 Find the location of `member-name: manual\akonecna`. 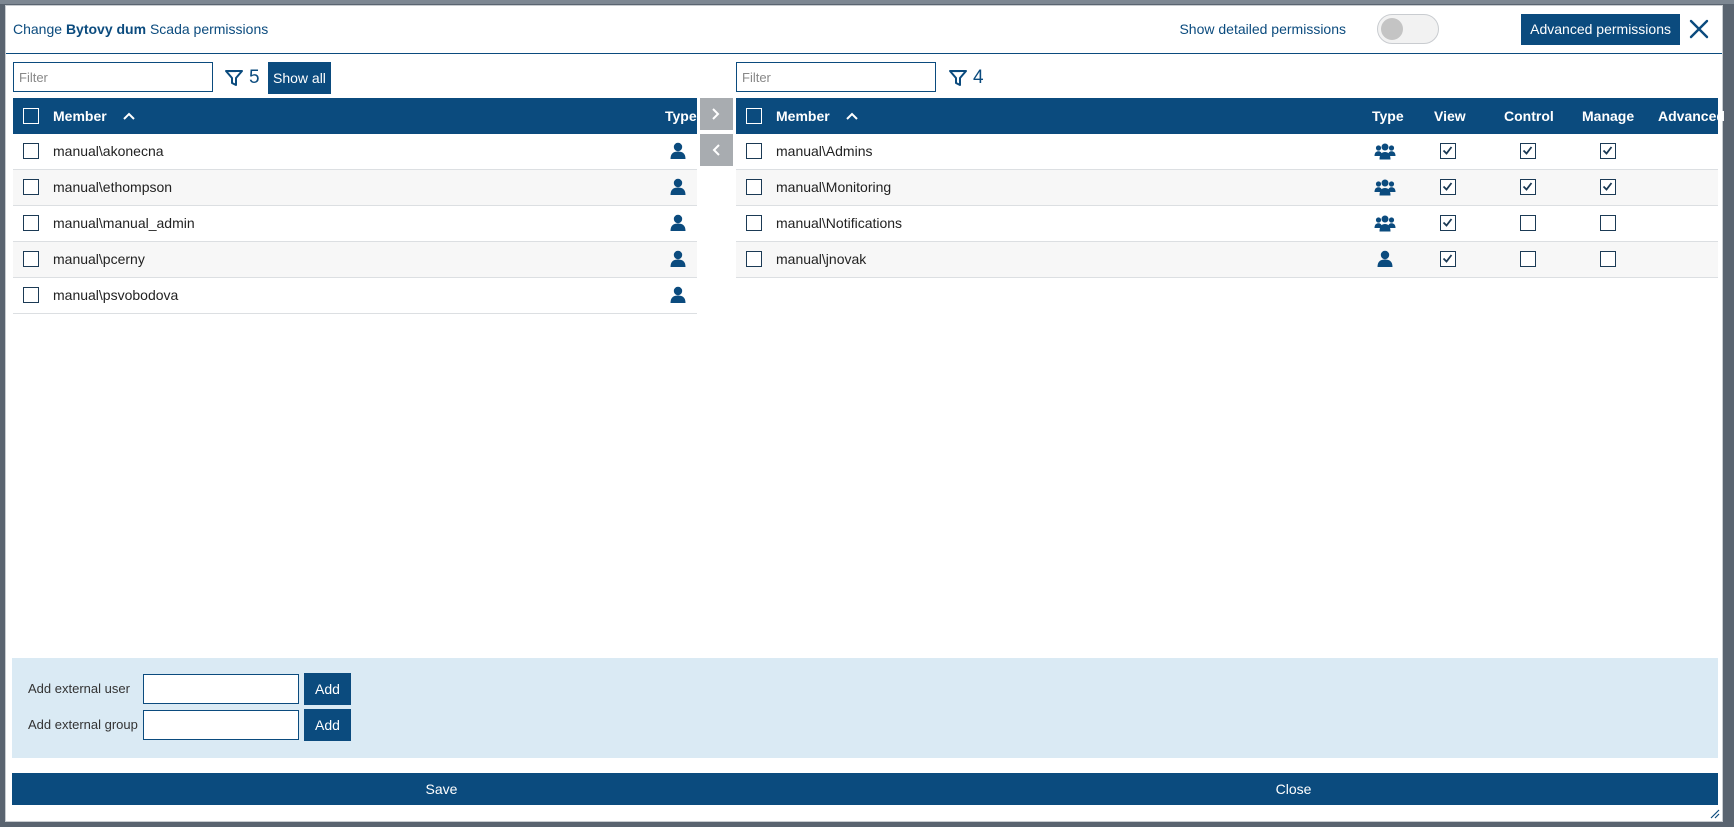

member-name: manual\akonecna is located at coordinates (108, 151).